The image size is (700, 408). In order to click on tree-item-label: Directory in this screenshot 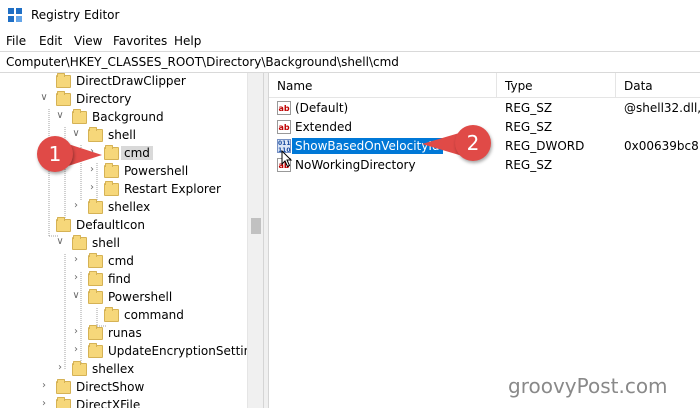, I will do `click(104, 99)`.